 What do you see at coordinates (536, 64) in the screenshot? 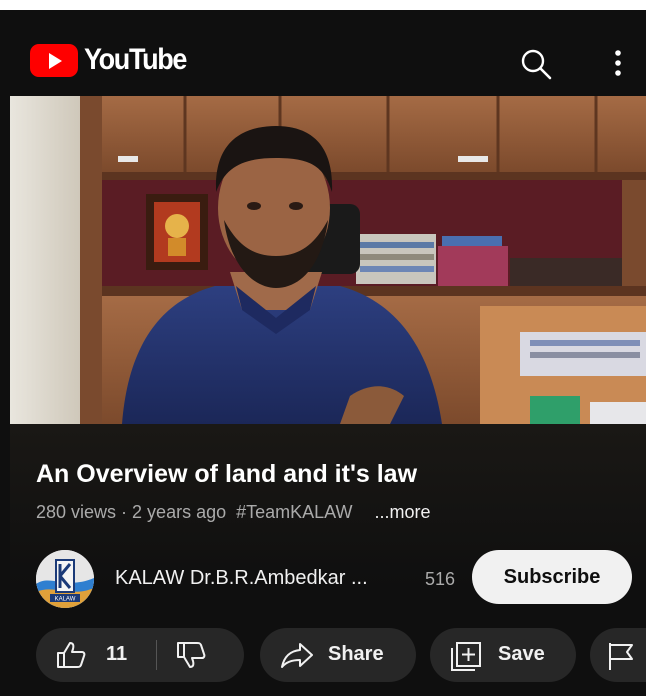
I see `search-icon` at bounding box center [536, 64].